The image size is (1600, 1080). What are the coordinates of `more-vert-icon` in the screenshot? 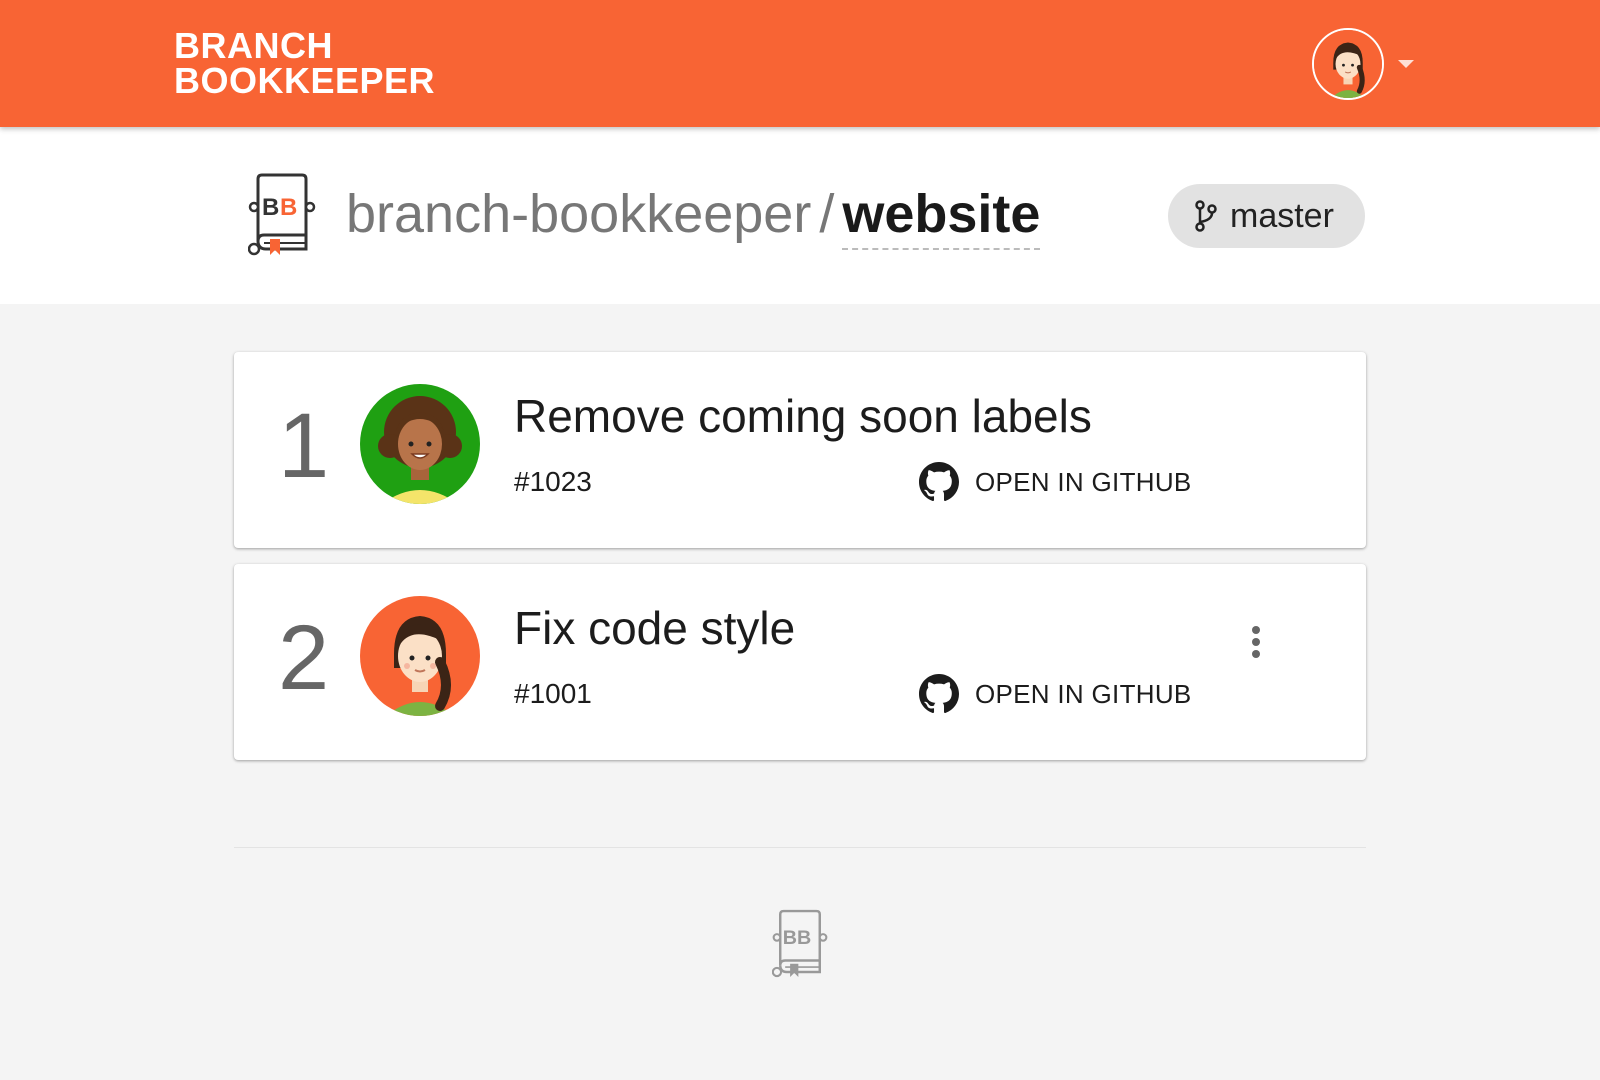 It's located at (1256, 642).